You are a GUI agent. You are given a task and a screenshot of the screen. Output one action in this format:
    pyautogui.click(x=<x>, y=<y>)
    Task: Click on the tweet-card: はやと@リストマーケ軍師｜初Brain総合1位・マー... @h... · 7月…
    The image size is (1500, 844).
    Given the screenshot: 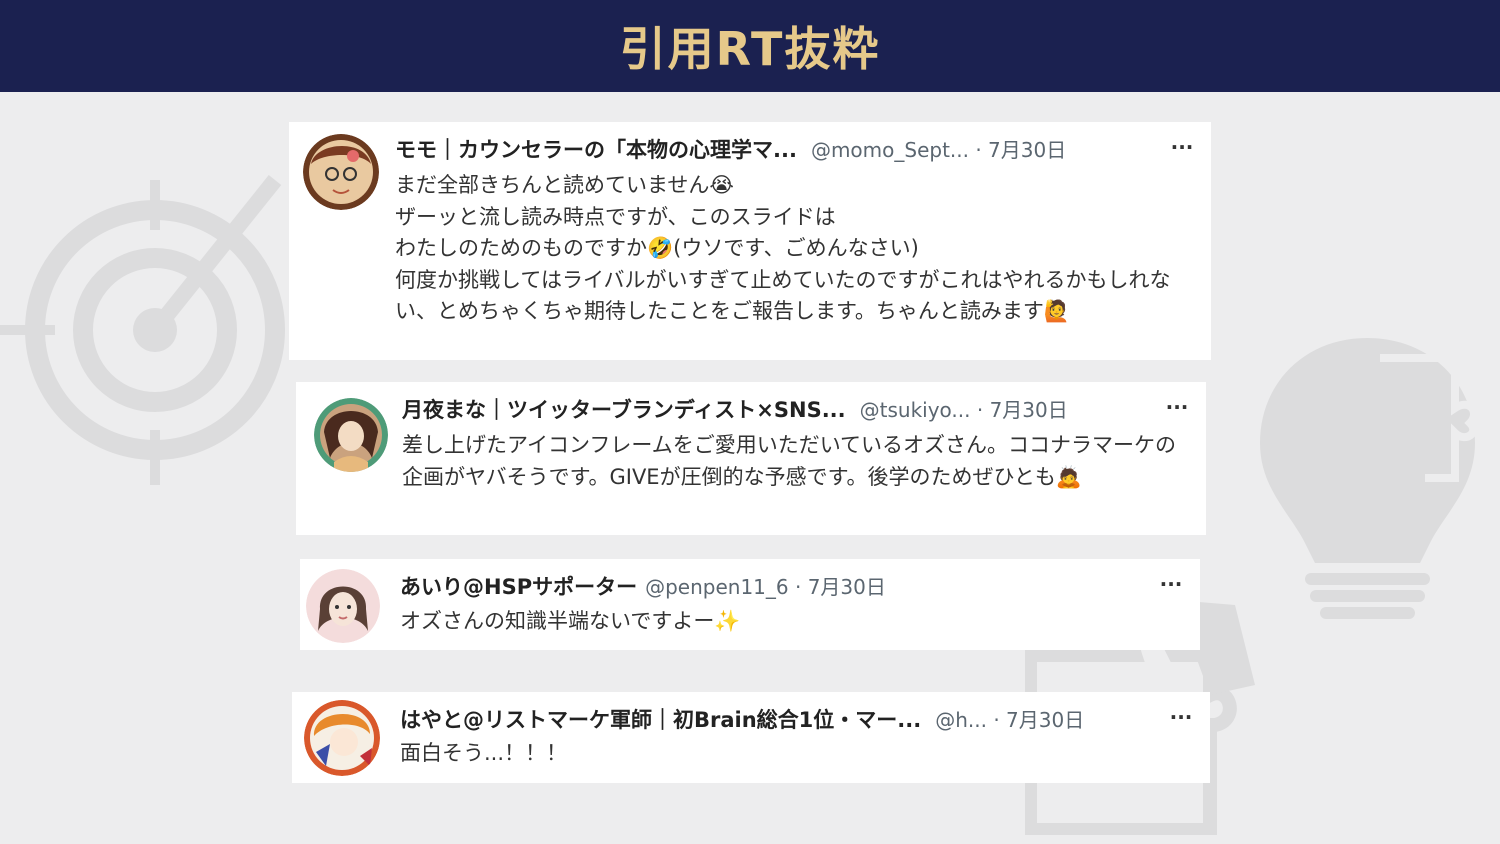 What is the action you would take?
    pyautogui.click(x=751, y=737)
    